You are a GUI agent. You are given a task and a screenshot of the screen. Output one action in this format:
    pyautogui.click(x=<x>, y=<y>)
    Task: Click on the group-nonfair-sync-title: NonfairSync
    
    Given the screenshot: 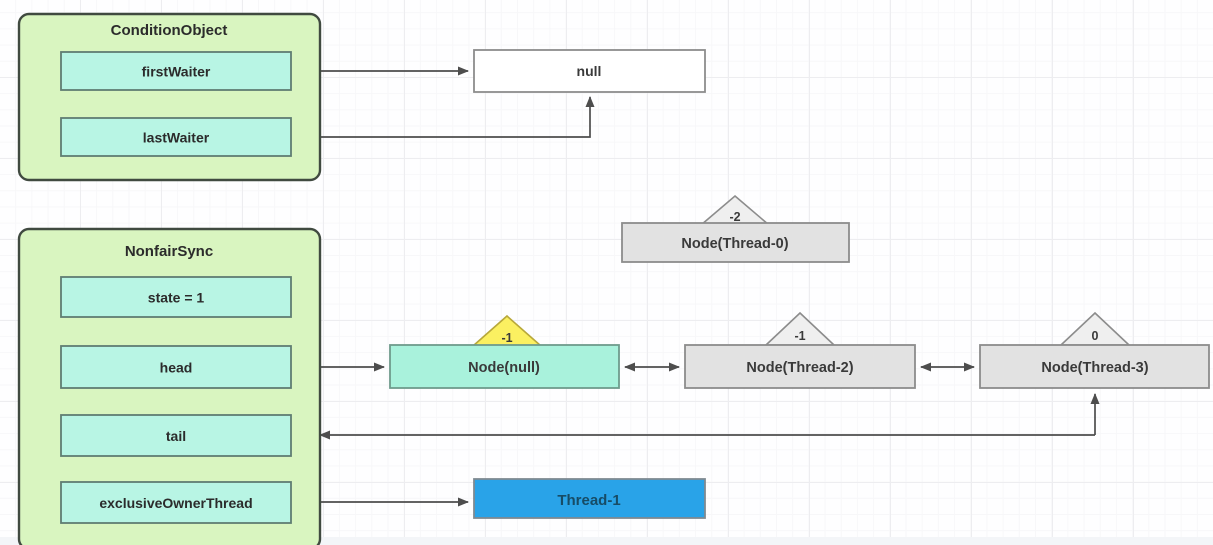 What is the action you would take?
    pyautogui.click(x=169, y=251)
    